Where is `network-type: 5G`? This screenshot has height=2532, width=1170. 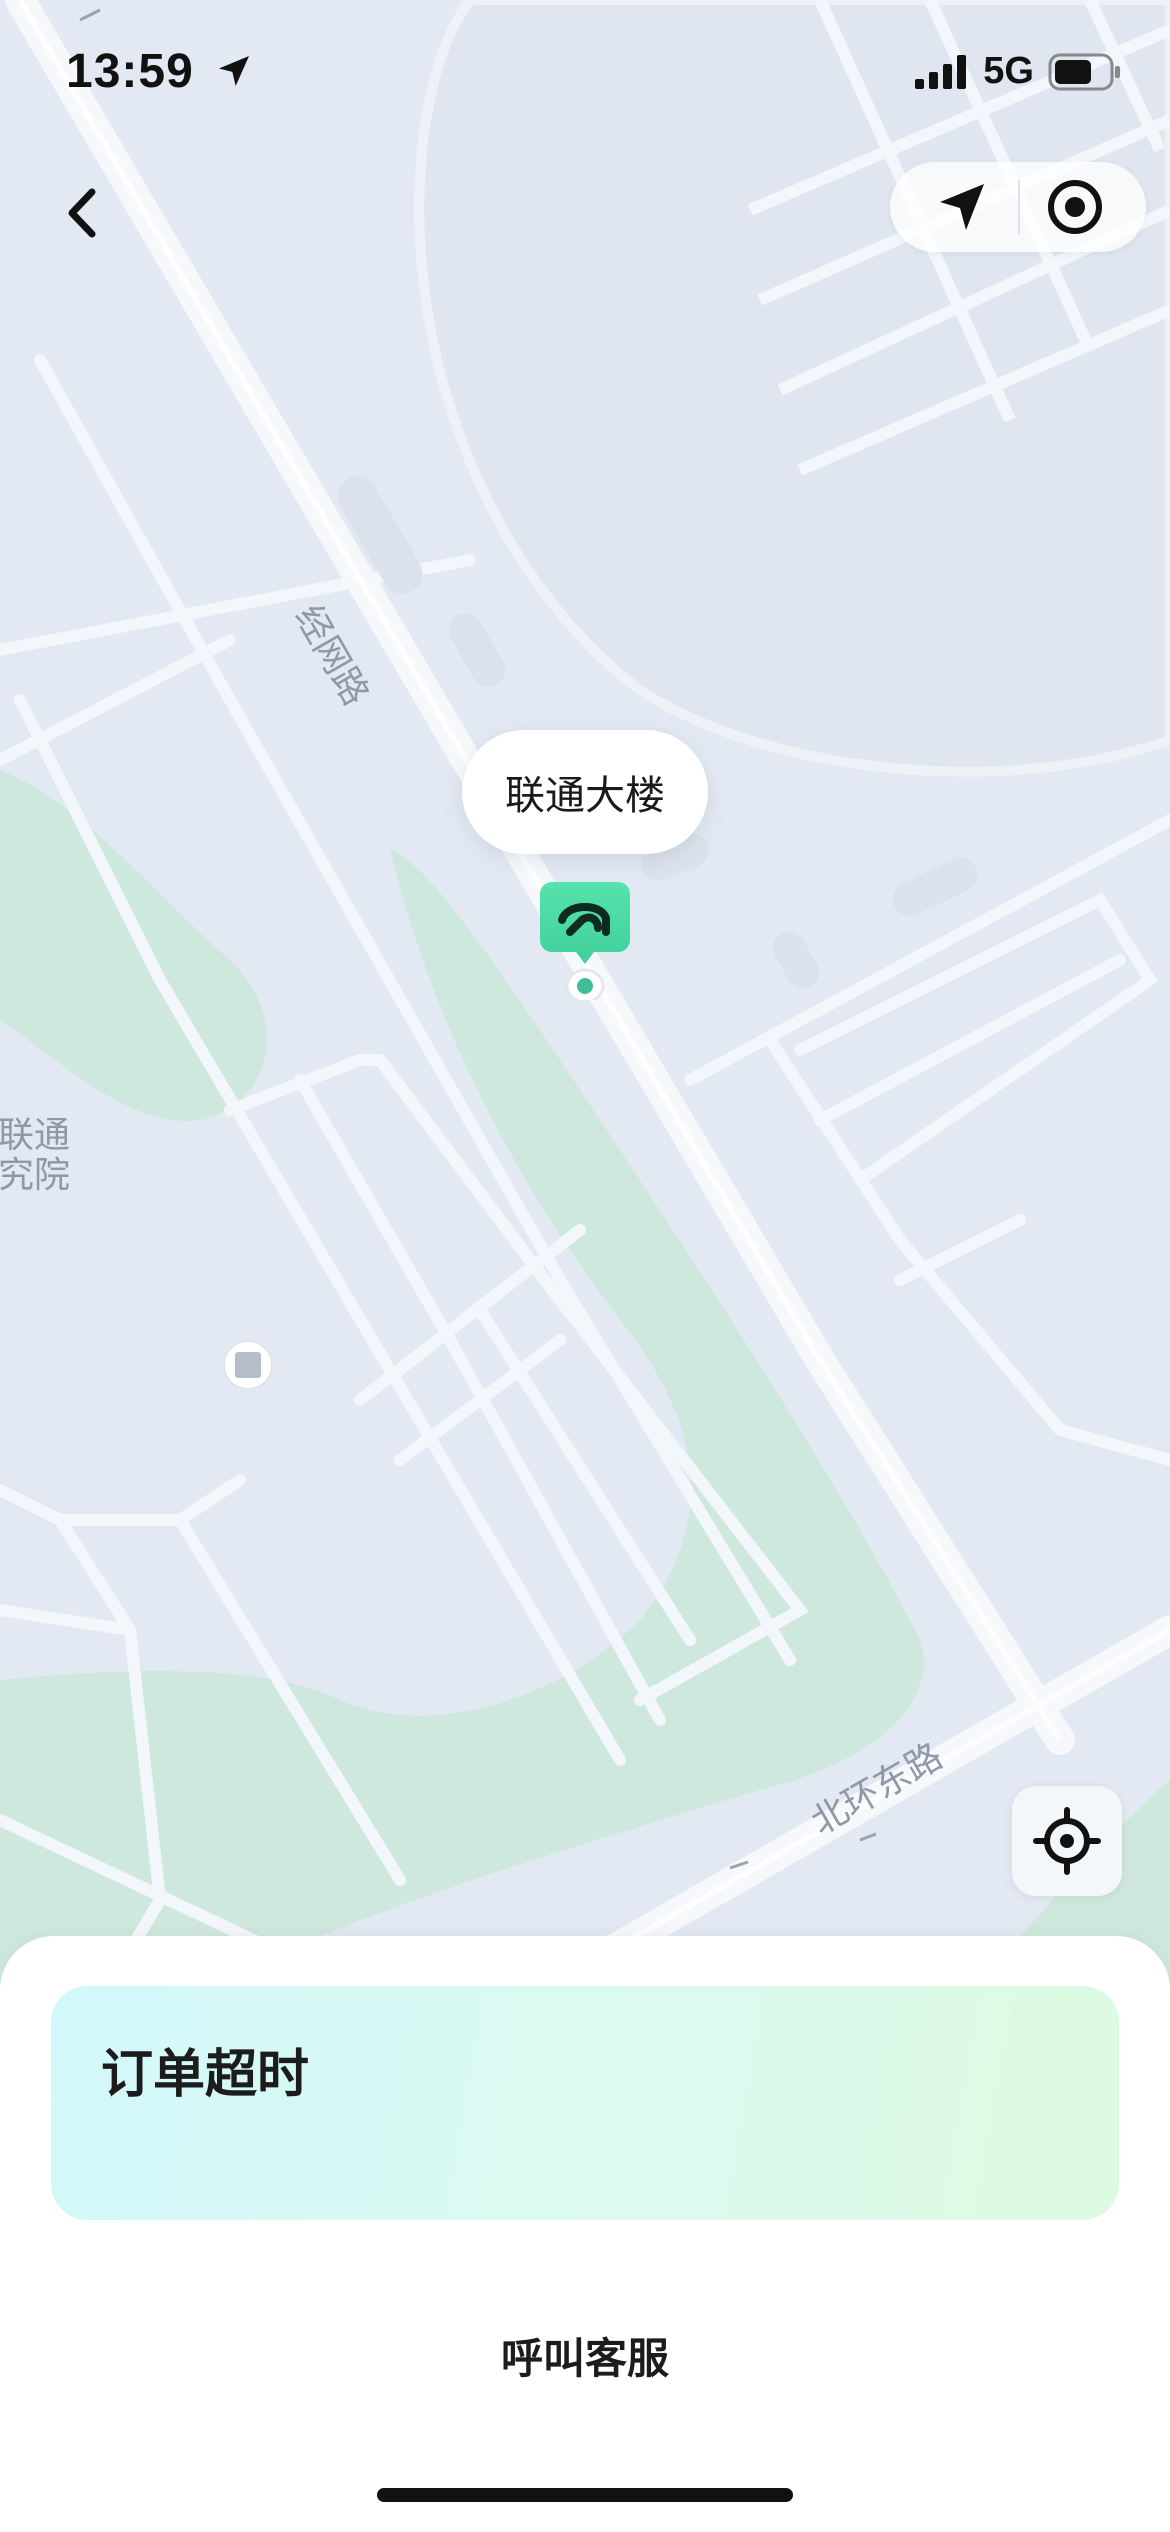 network-type: 5G is located at coordinates (1008, 71).